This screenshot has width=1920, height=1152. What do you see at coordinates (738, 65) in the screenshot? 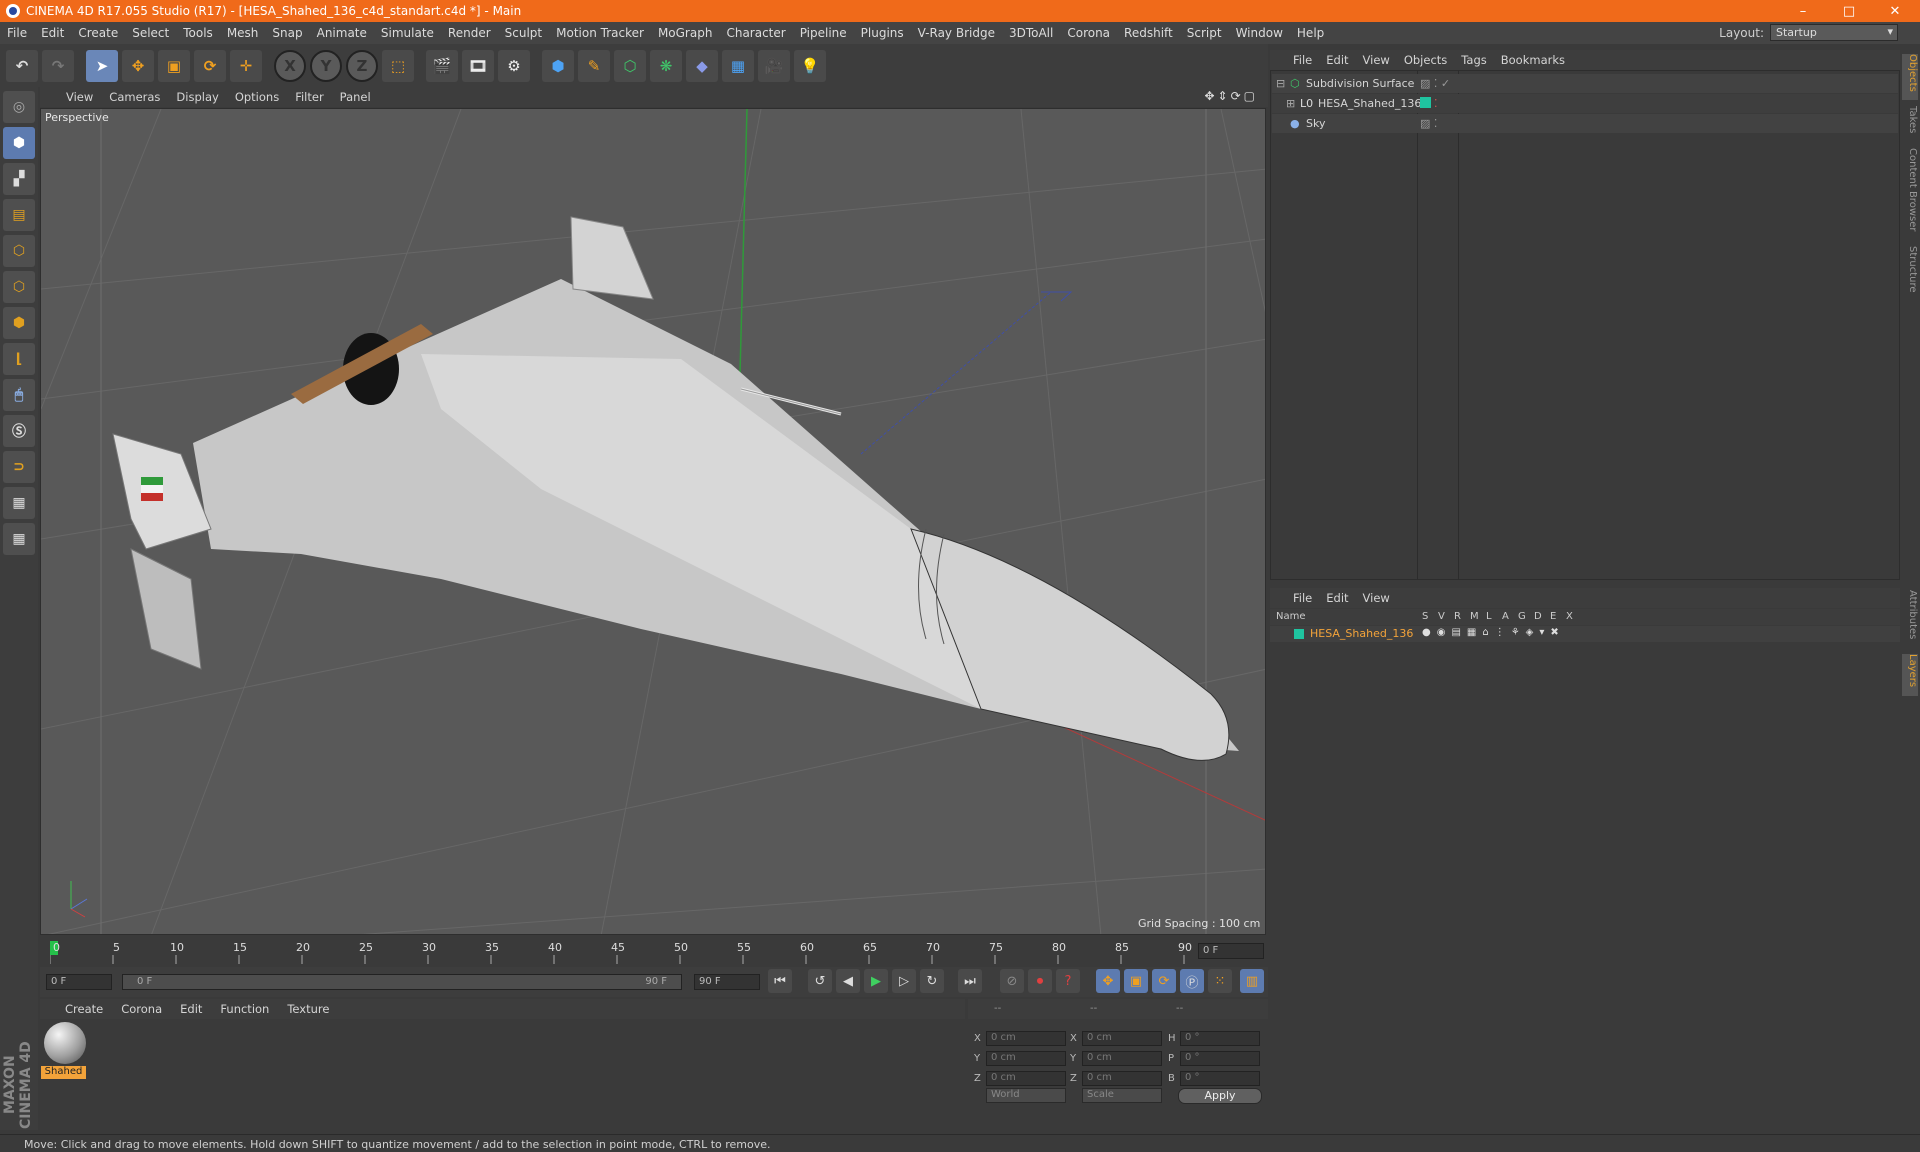
I see `floor-icon: ▦` at bounding box center [738, 65].